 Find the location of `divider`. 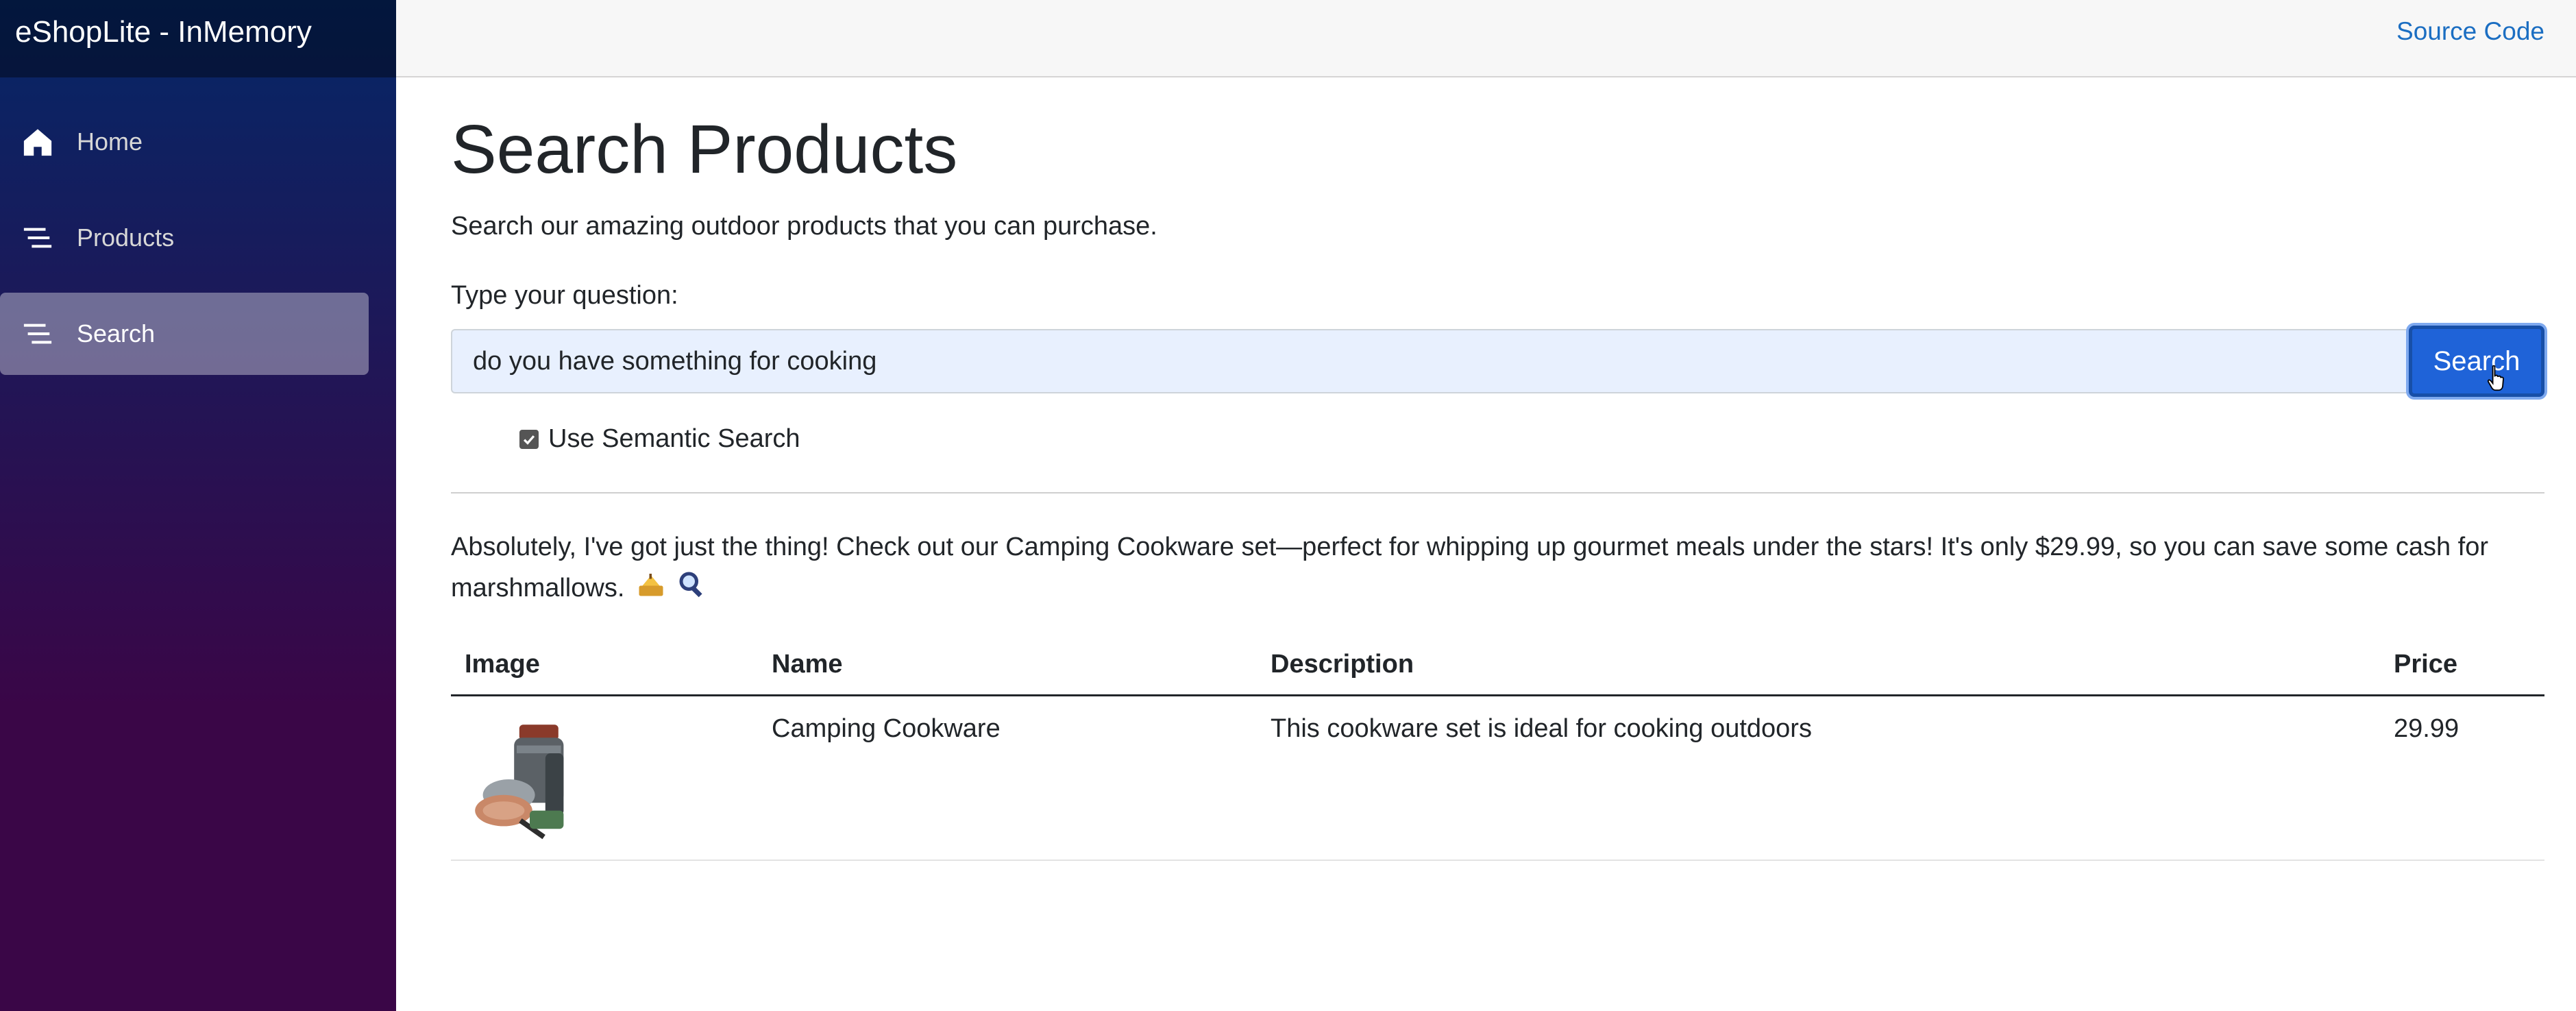

divider is located at coordinates (1498, 493).